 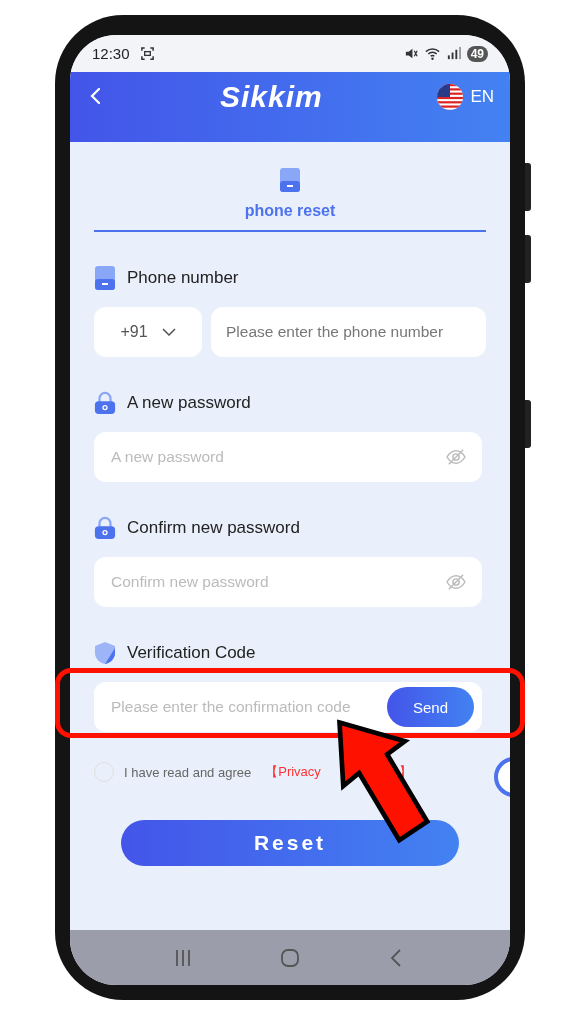 I want to click on signal-icon, so click(x=453, y=53).